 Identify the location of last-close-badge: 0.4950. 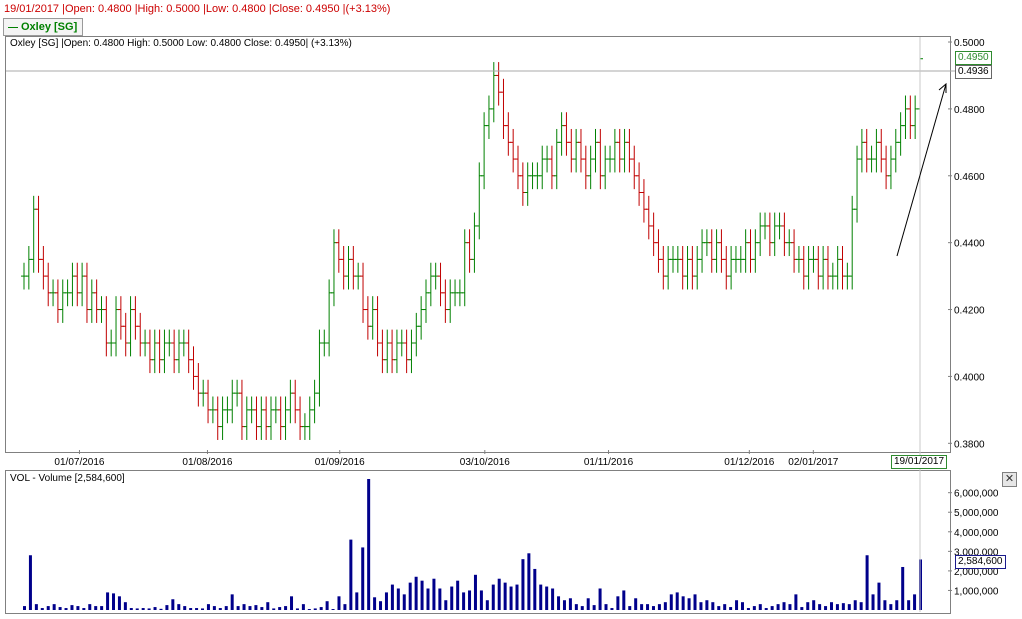
(973, 58).